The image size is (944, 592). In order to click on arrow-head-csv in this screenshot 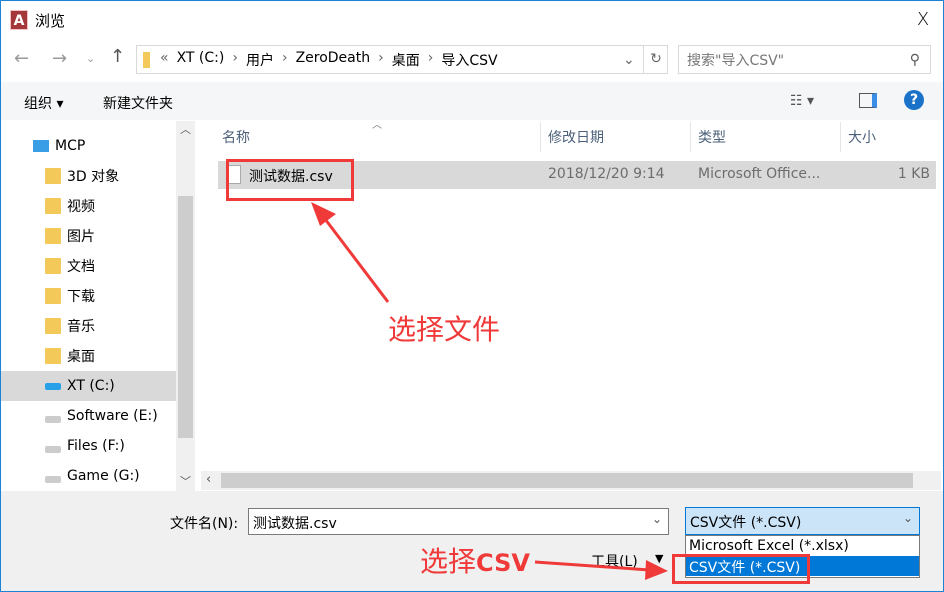, I will do `click(656, 570)`.